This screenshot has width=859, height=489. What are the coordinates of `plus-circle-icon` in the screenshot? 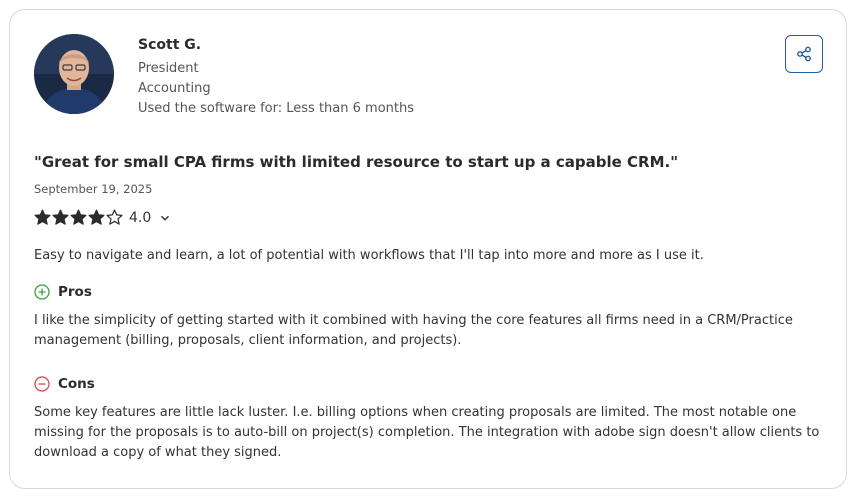 It's located at (42, 292).